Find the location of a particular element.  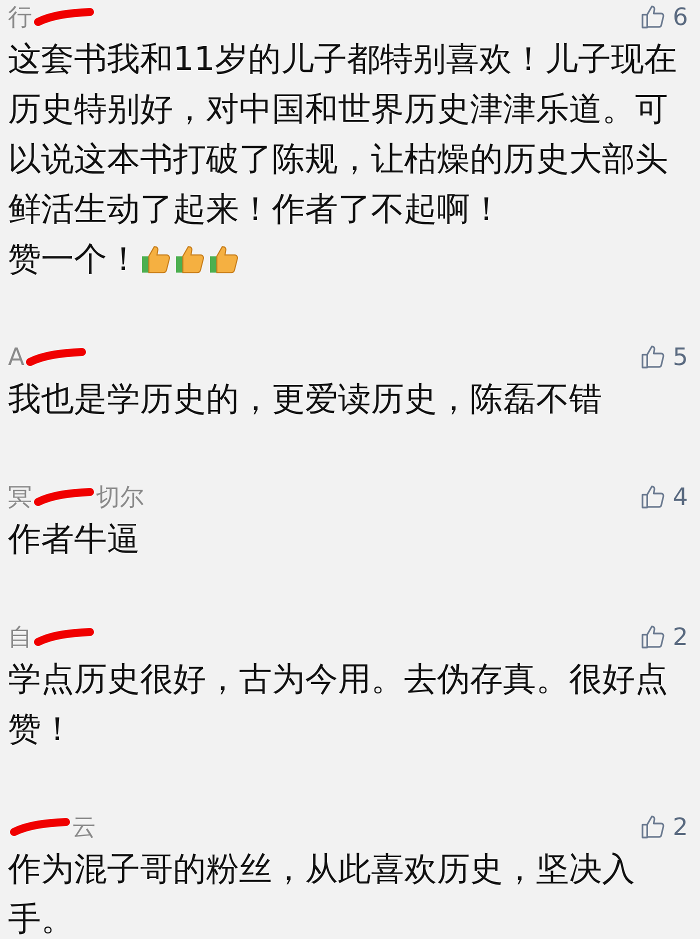

comment-author: 云 is located at coordinates (84, 827).